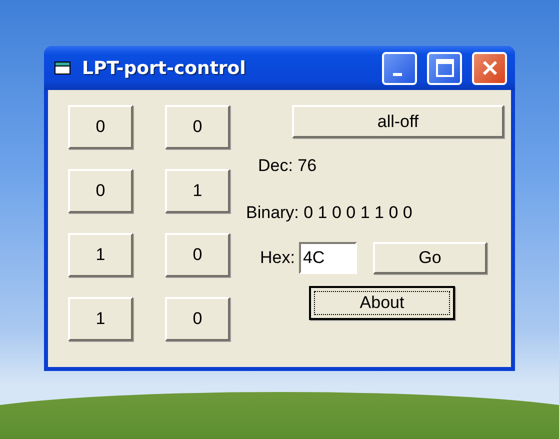 The image size is (559, 439). Describe the element at coordinates (382, 303) in the screenshot. I see `about-button: About` at that location.